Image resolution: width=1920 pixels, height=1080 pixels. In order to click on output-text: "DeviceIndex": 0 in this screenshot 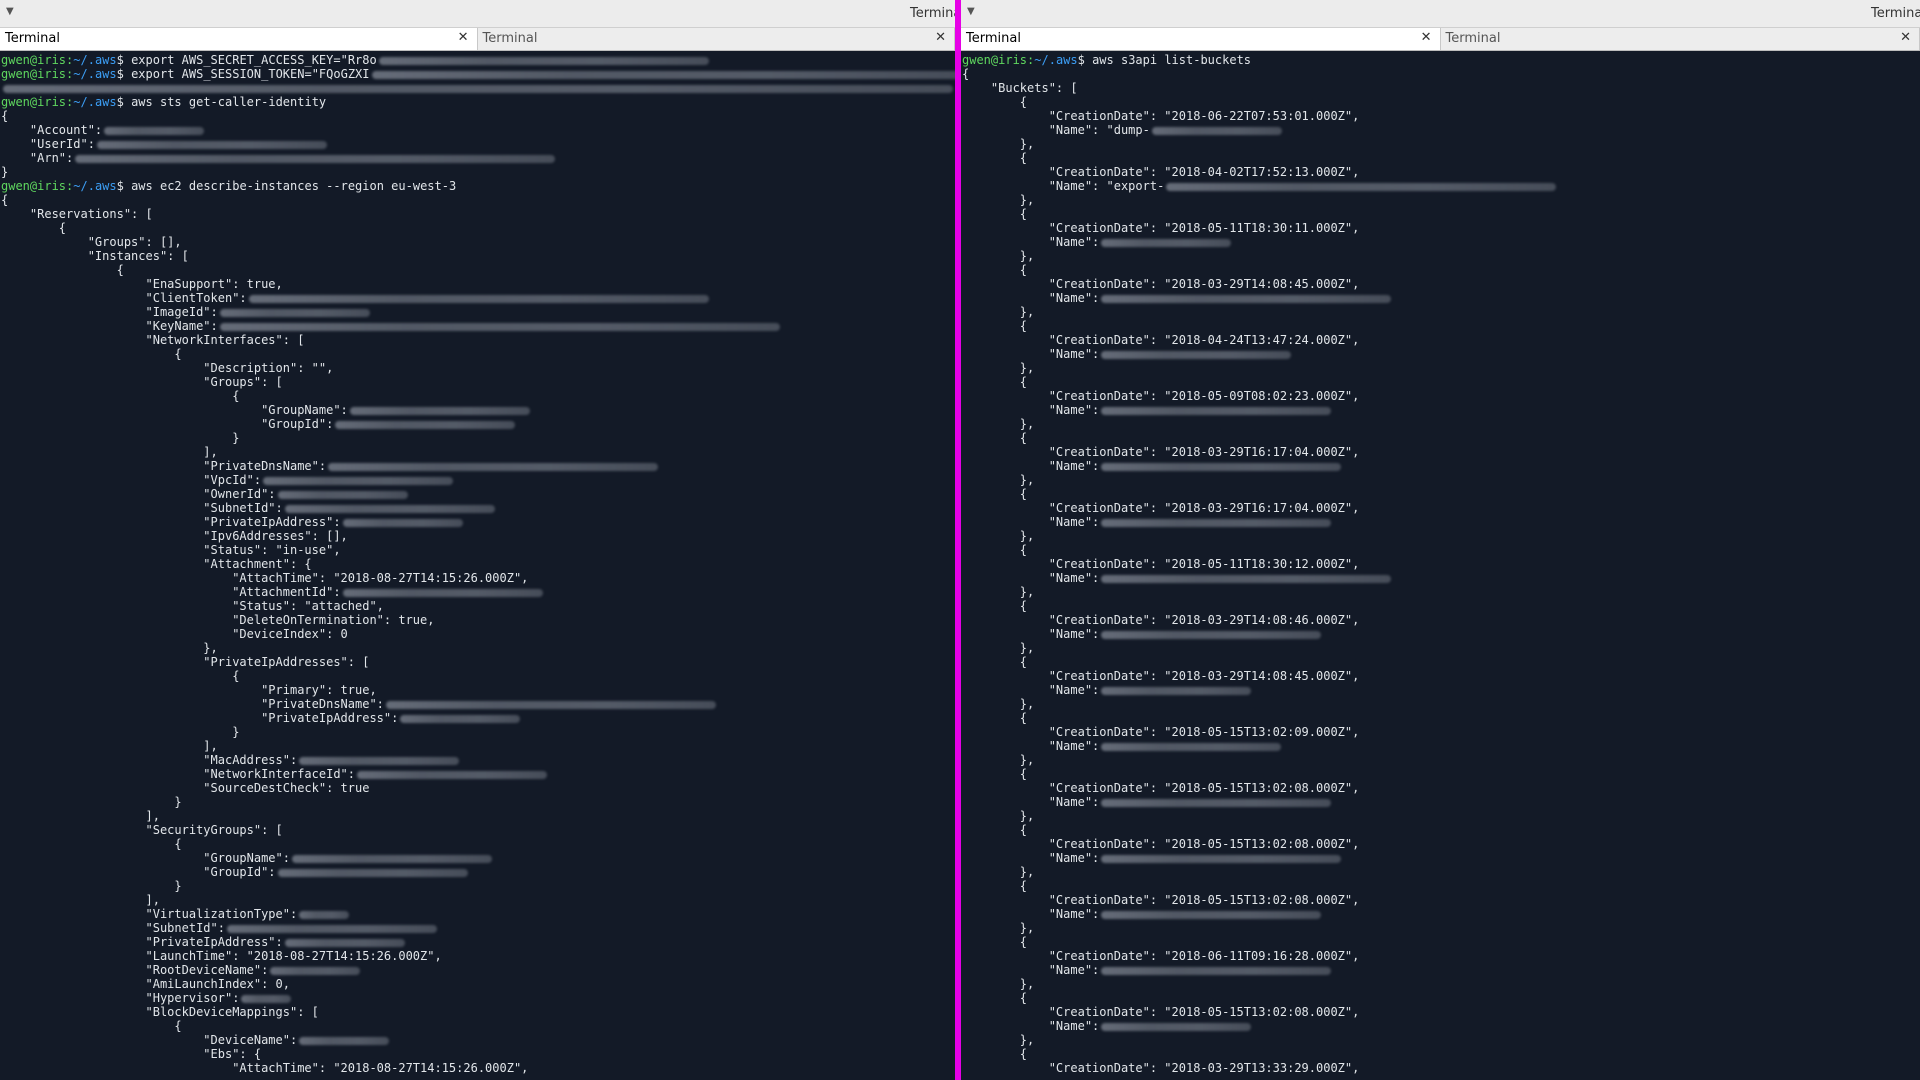, I will do `click(174, 634)`.